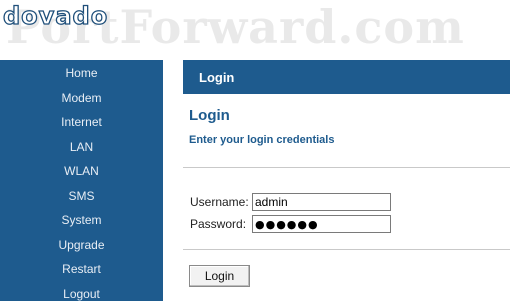 This screenshot has height=306, width=510. What do you see at coordinates (81, 122) in the screenshot?
I see `nav-item-internet: Internet` at bounding box center [81, 122].